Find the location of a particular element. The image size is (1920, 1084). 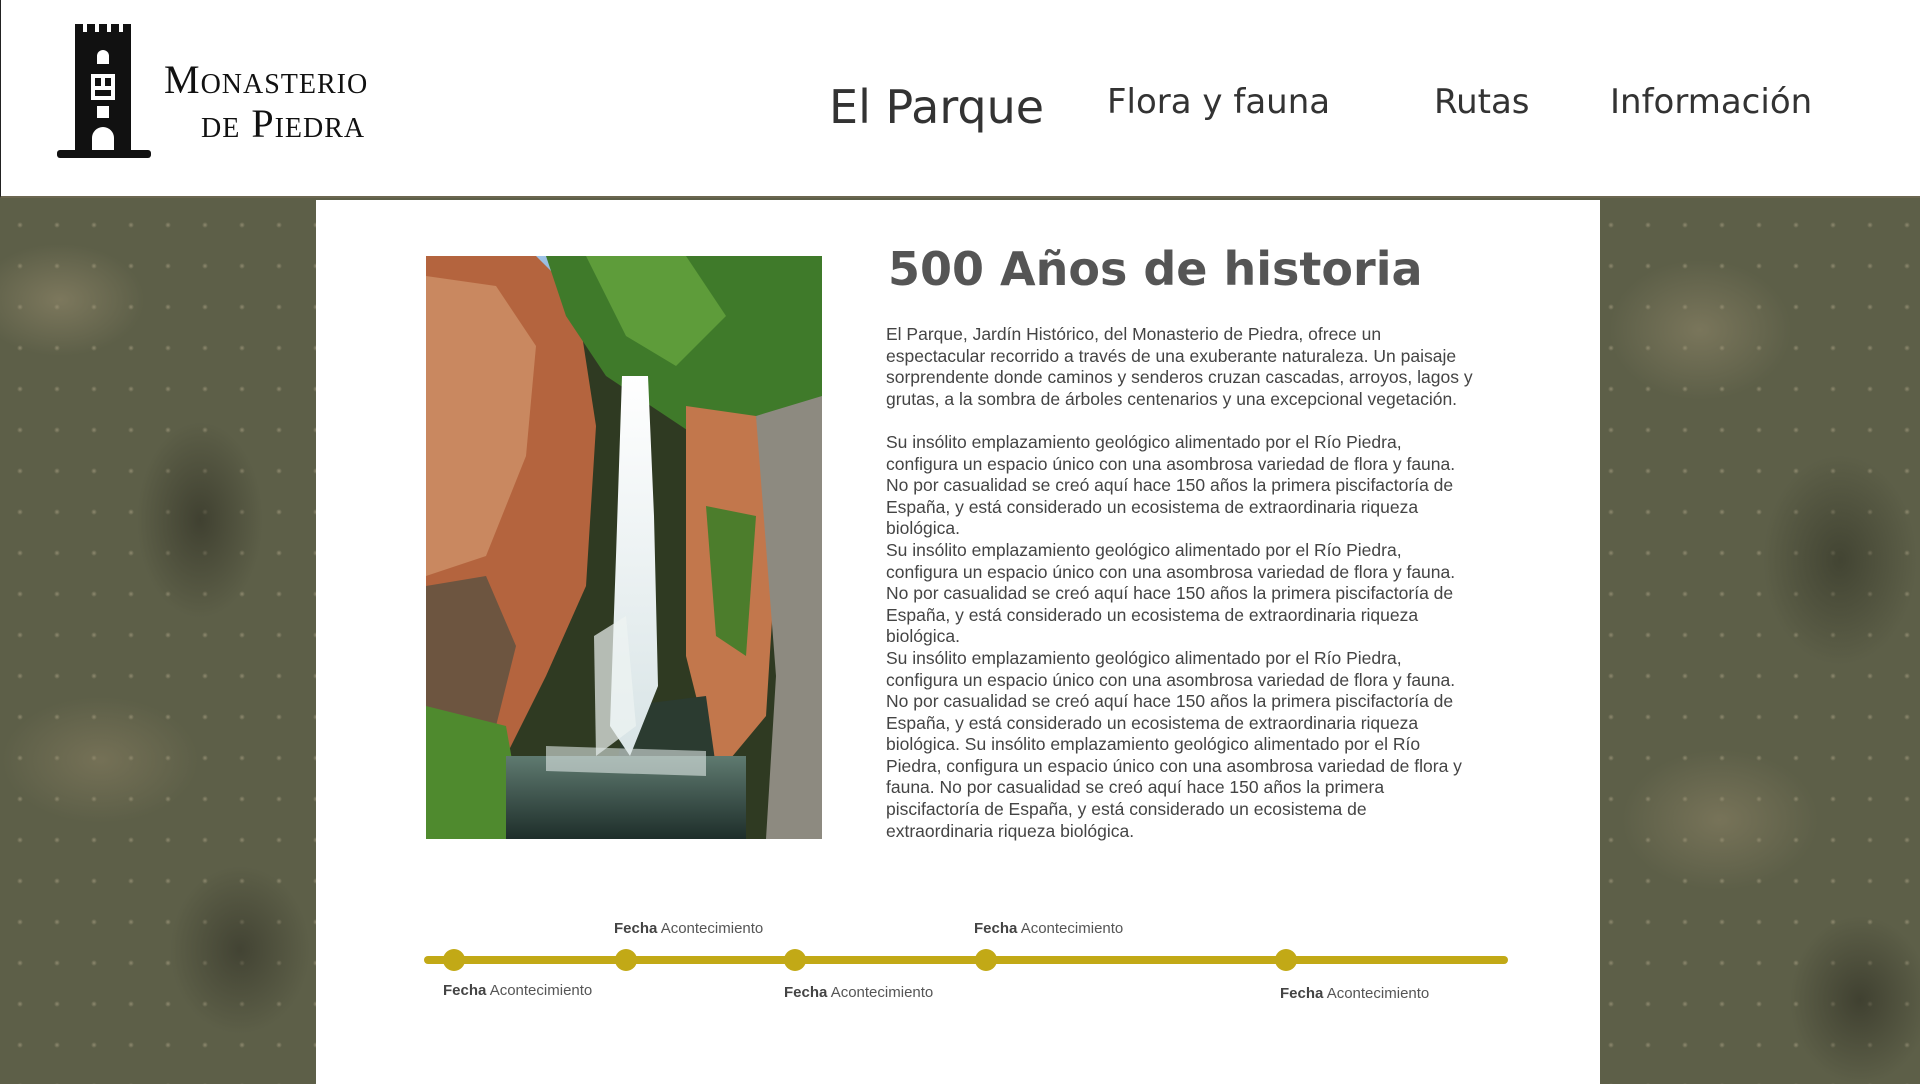

logo-text-de-piedra: de Piedra is located at coordinates (283, 123).